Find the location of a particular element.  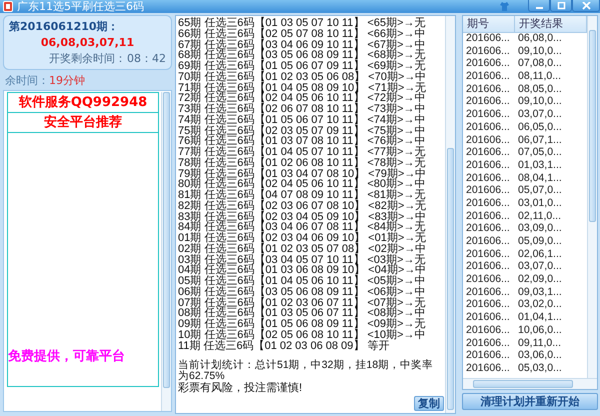

plan-line: 67期 任选三6码【03 04 06 09 10 11】 <67期>→中 is located at coordinates (302, 45).